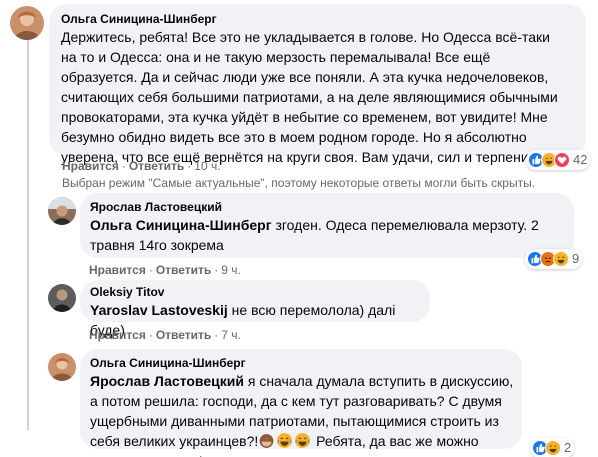 This screenshot has height=457, width=598. Describe the element at coordinates (231, 335) in the screenshot. I see `reply-time: 7 ч.` at that location.